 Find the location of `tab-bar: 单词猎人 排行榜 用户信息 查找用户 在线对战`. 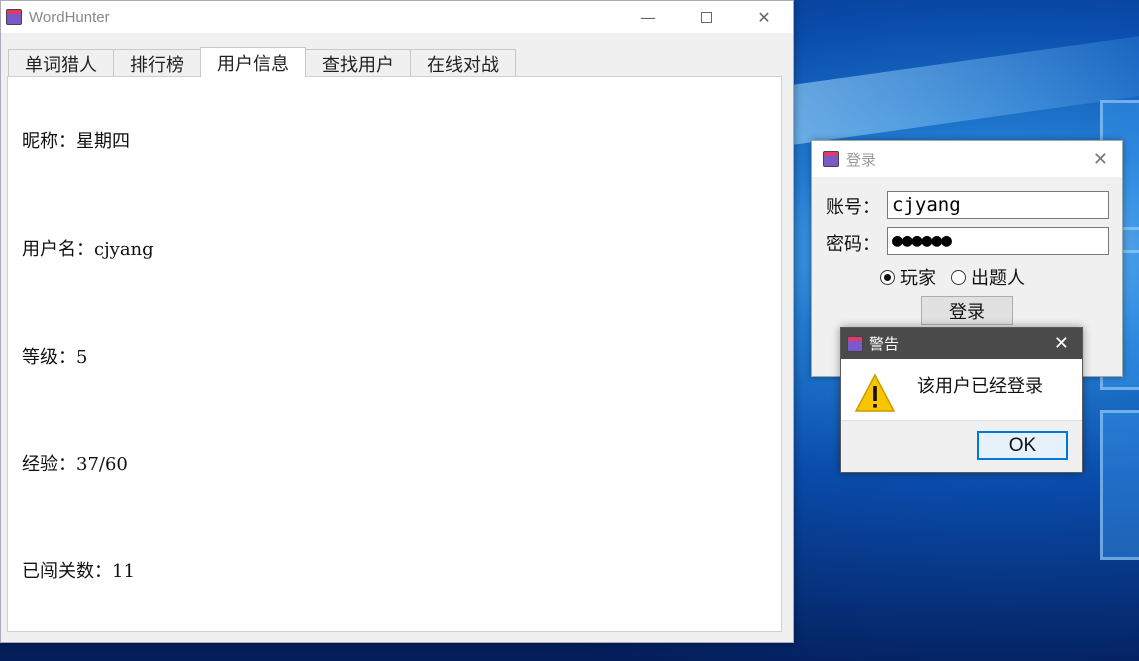

tab-bar: 单词猎人 排行榜 用户信息 查找用户 在线对战 is located at coordinates (262, 62).